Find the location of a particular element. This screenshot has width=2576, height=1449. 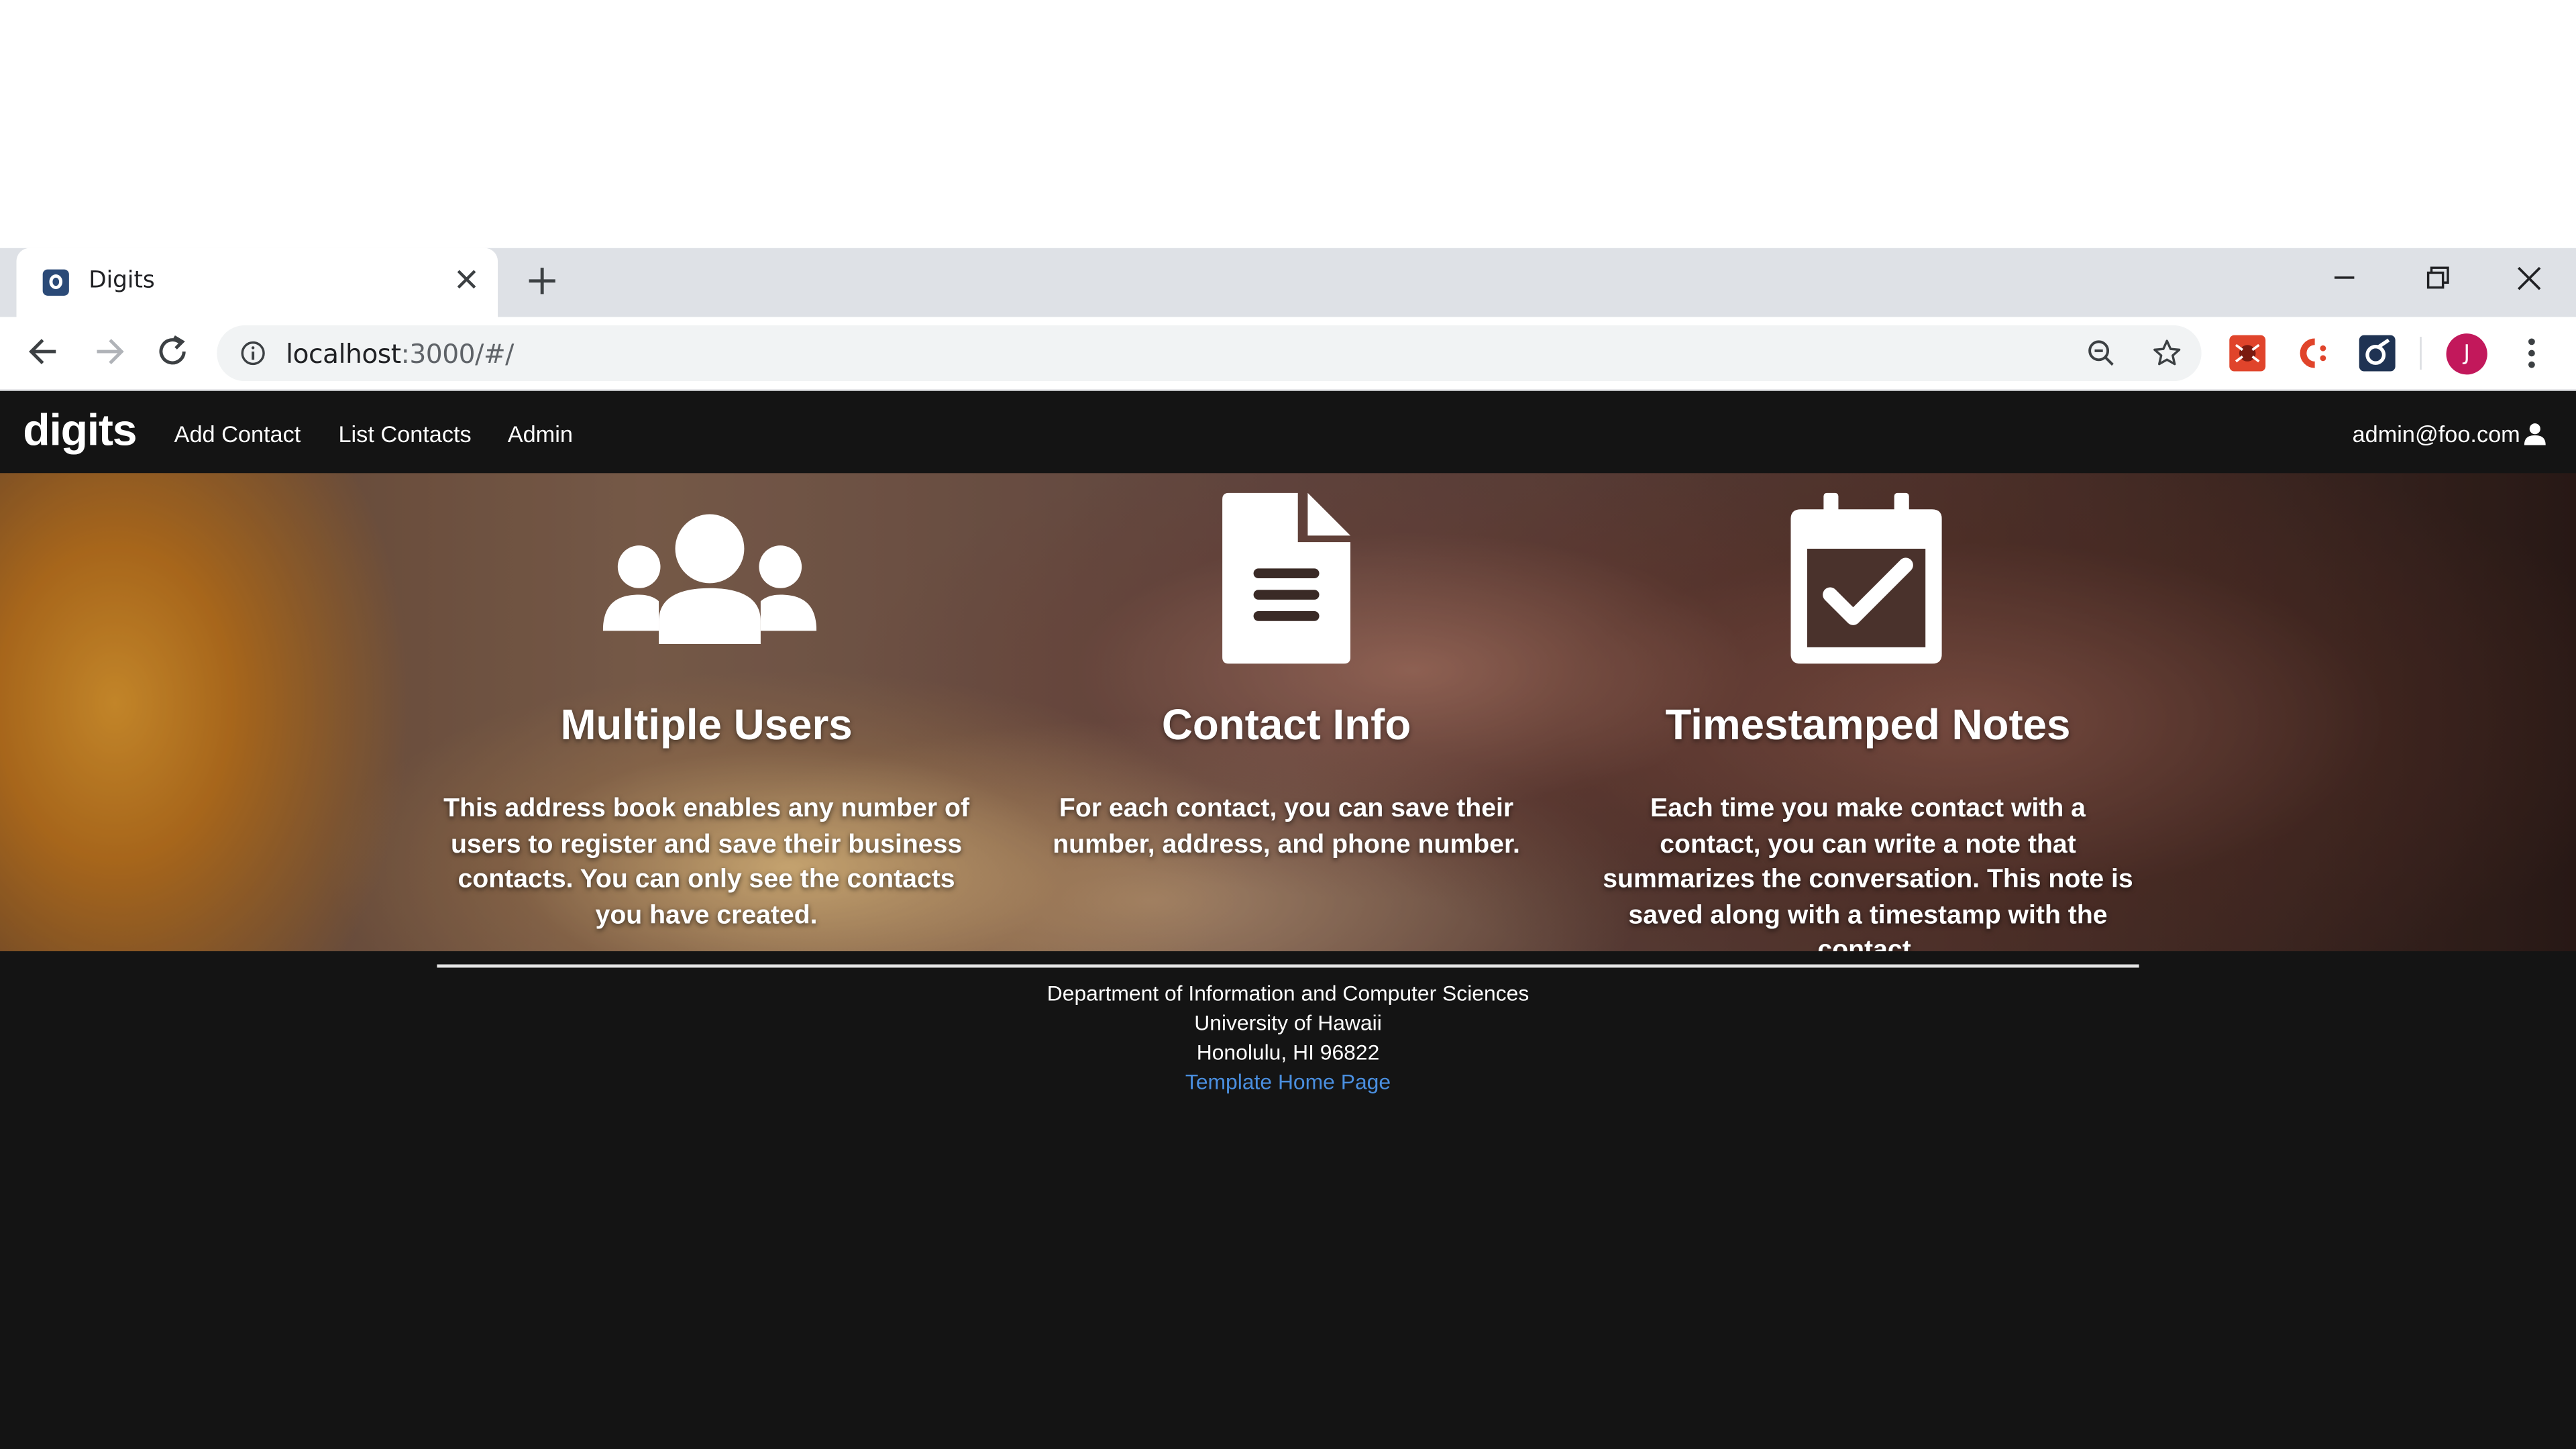

reload-icon is located at coordinates (172, 351).